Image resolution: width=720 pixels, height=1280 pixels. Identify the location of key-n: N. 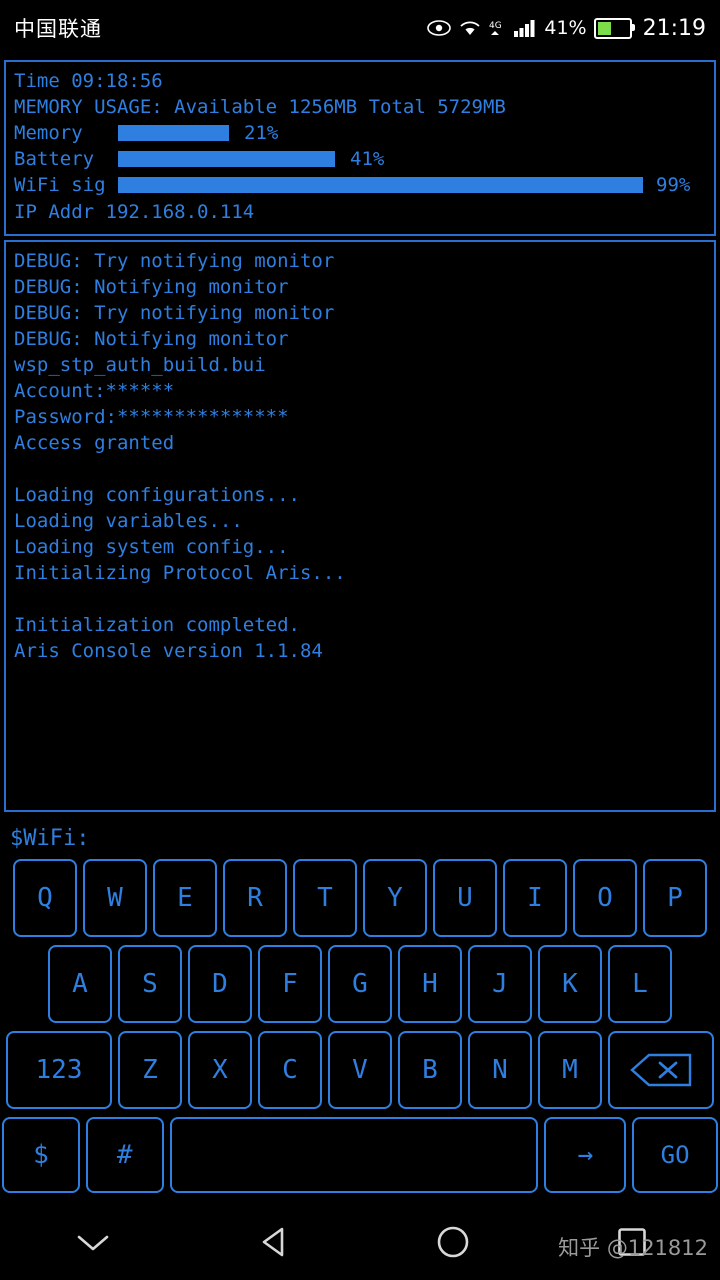
(500, 1070).